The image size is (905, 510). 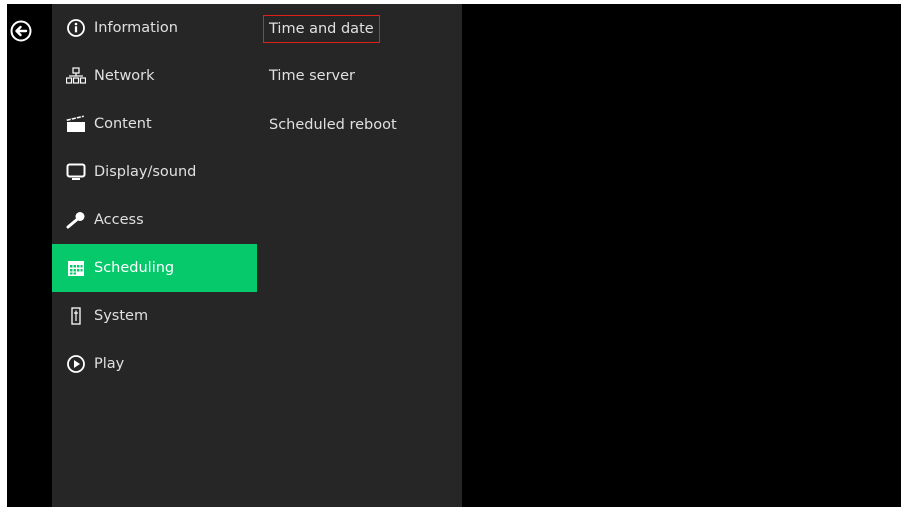 I want to click on submenu-item-time-and-date: Time and date, so click(x=321, y=29).